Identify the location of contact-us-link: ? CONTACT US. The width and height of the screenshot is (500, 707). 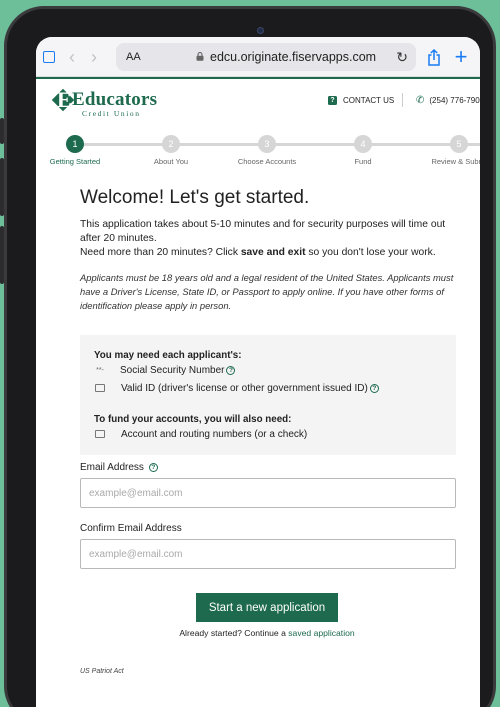
(361, 100).